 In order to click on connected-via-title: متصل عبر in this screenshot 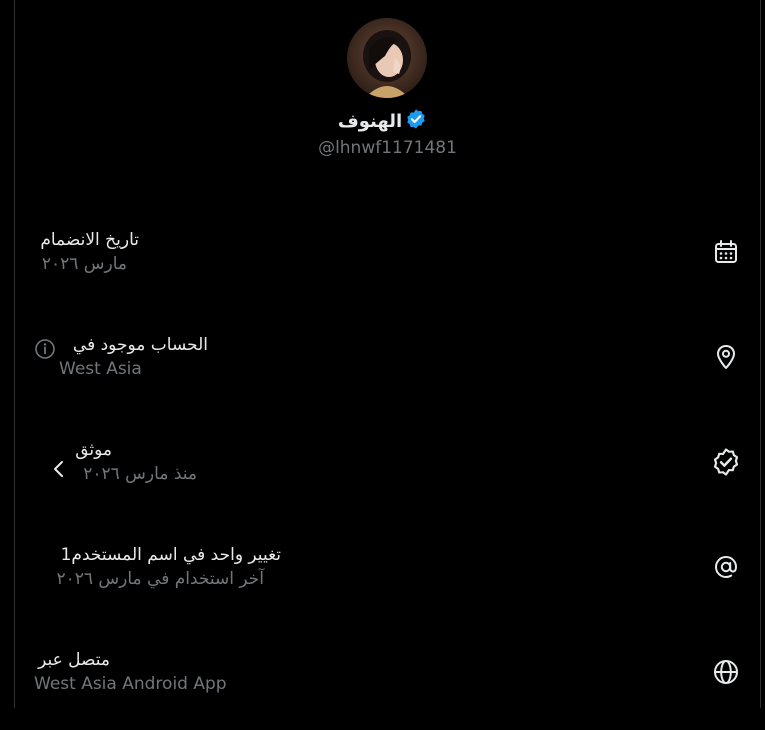, I will do `click(74, 660)`.